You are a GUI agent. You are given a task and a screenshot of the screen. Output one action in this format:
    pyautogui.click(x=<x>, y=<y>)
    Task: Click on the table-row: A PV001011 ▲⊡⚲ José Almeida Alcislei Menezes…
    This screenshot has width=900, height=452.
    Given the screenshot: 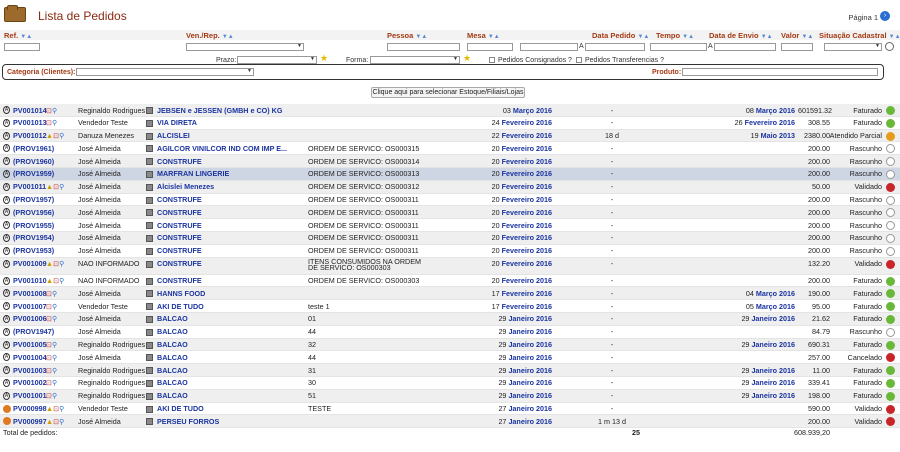 What is the action you would take?
    pyautogui.click(x=450, y=187)
    